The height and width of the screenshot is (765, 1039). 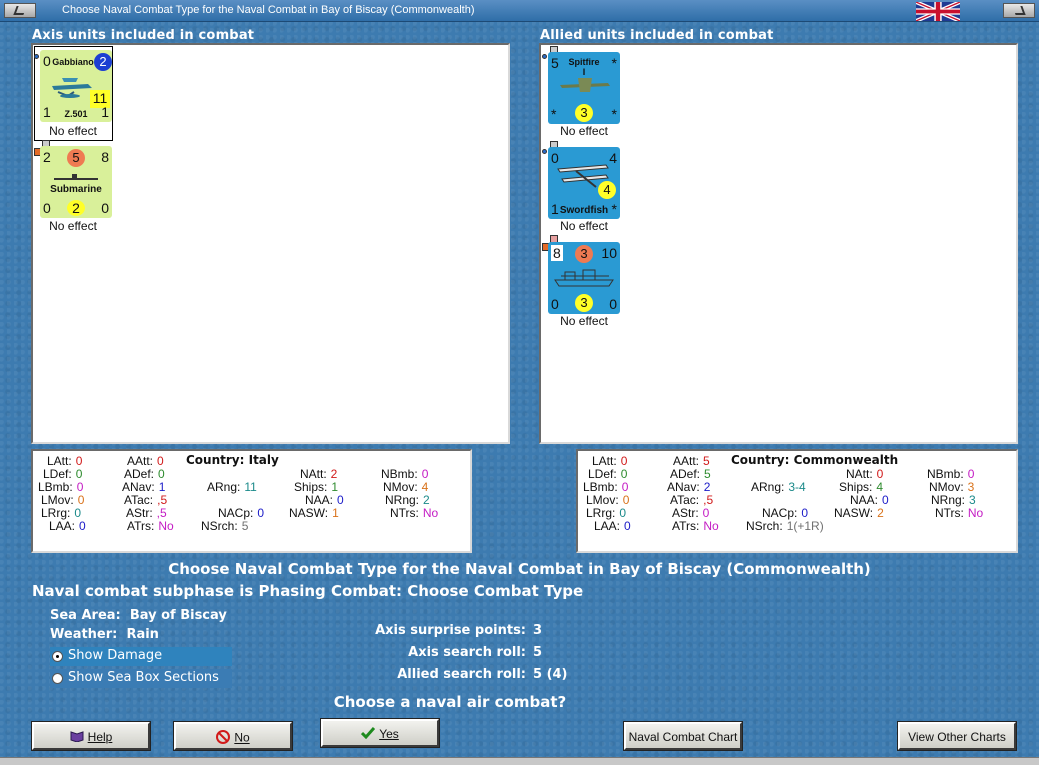 What do you see at coordinates (538, 652) in the screenshot?
I see `axis-search-value: 5` at bounding box center [538, 652].